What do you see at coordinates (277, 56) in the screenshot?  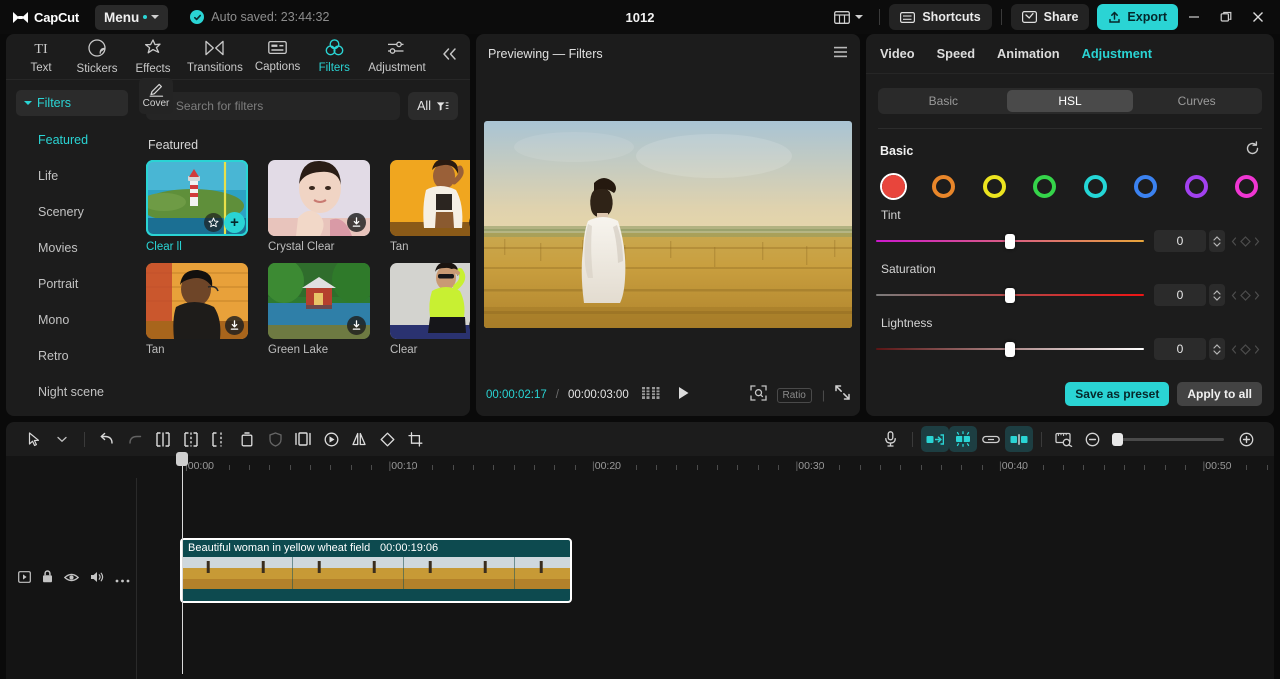 I see `tool-tab-captions: Captions` at bounding box center [277, 56].